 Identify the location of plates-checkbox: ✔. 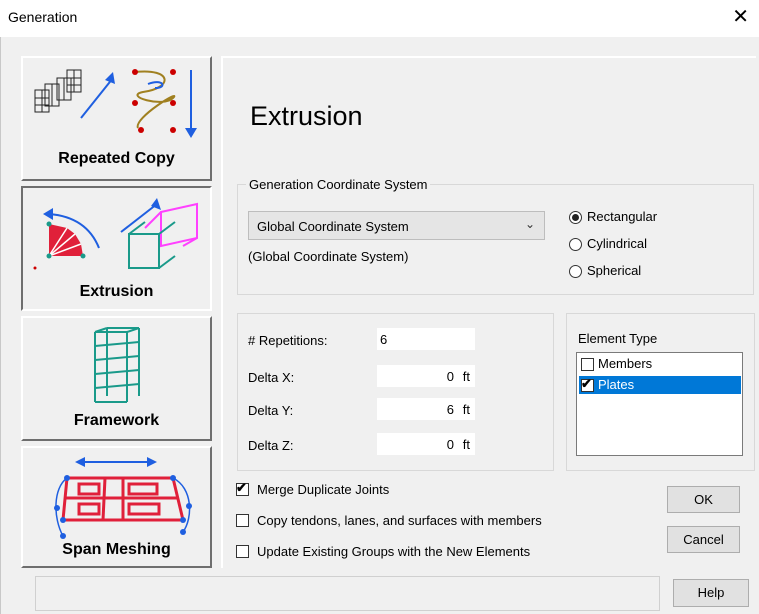
(587, 384).